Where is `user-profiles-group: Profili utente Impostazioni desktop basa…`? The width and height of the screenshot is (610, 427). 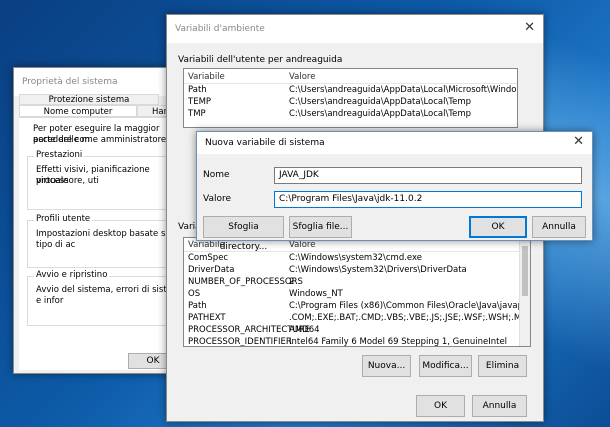 user-profiles-group: Profili utente Impostazioni desktop basa… is located at coordinates (107, 241).